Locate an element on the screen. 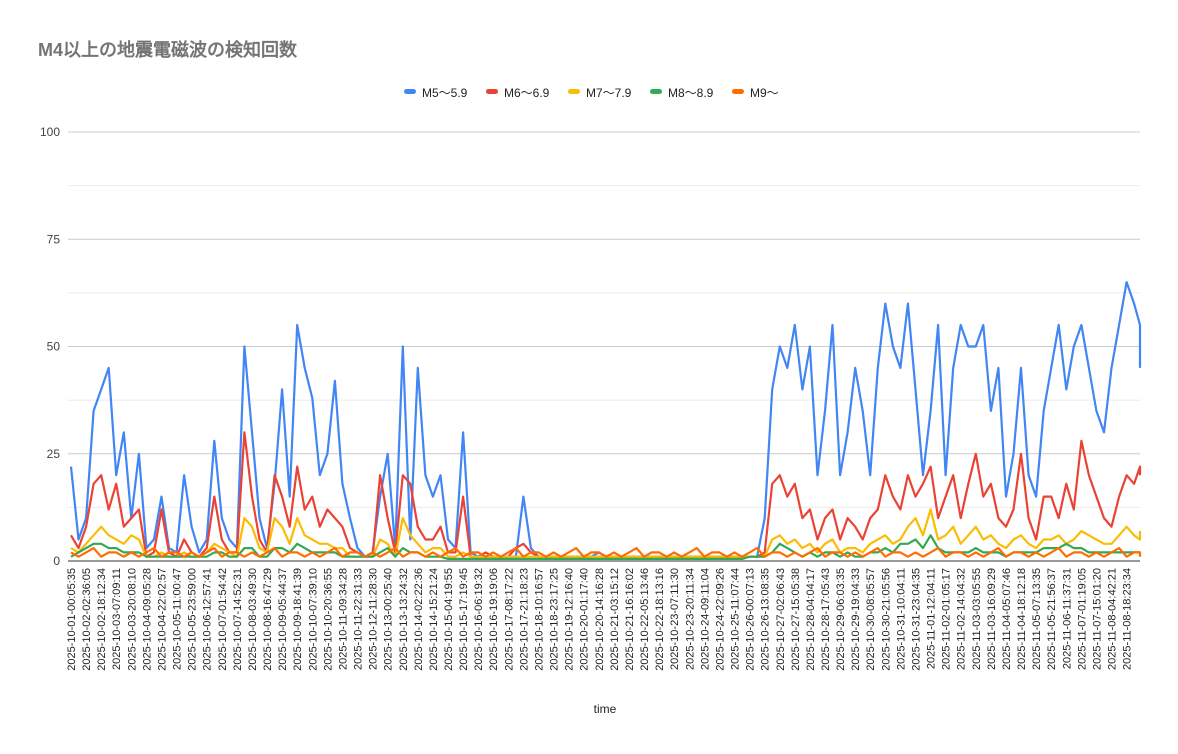 This screenshot has width=1178, height=754. x-tick-label: 2025-11-04-05:07:46 is located at coordinates (1007, 619).